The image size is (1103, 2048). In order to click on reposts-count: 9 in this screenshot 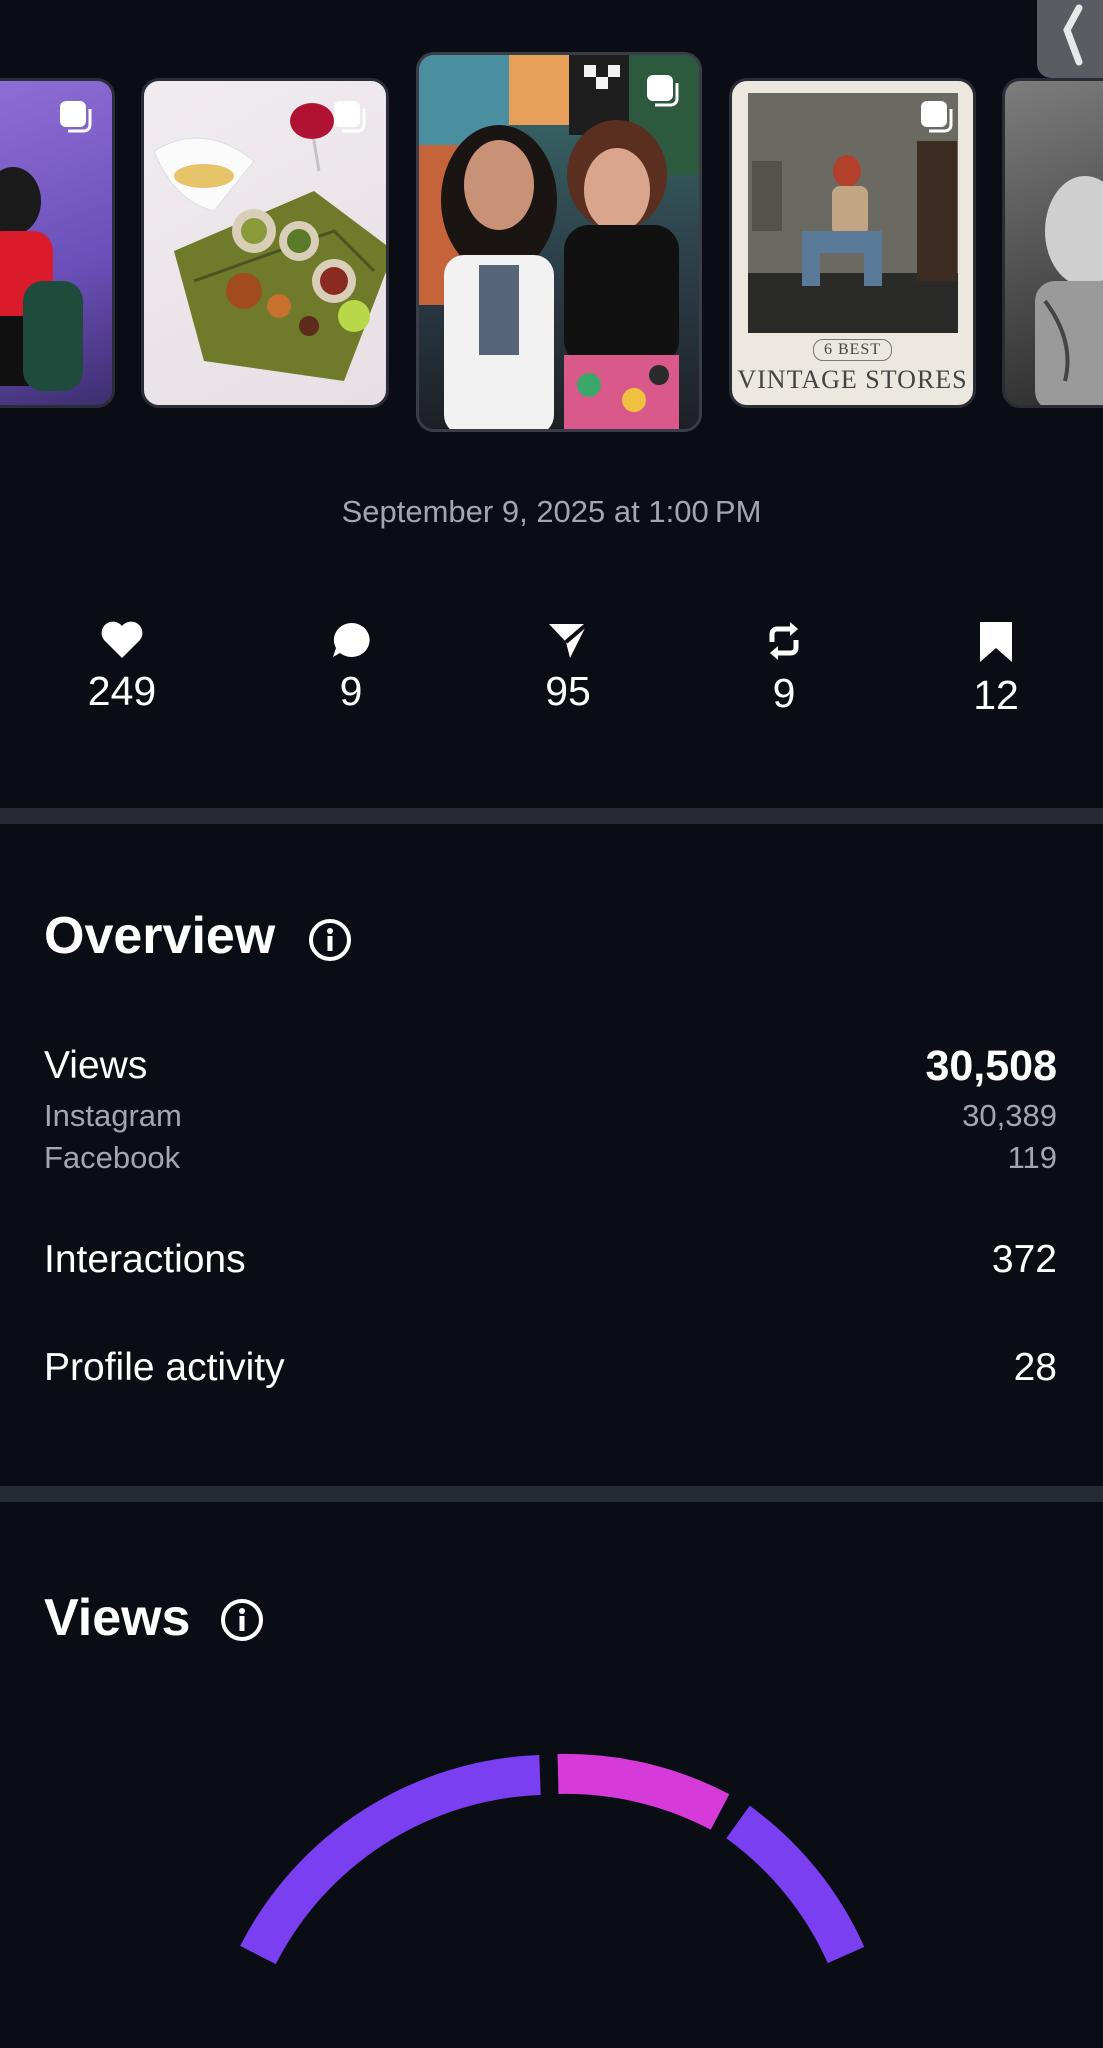, I will do `click(784, 693)`.